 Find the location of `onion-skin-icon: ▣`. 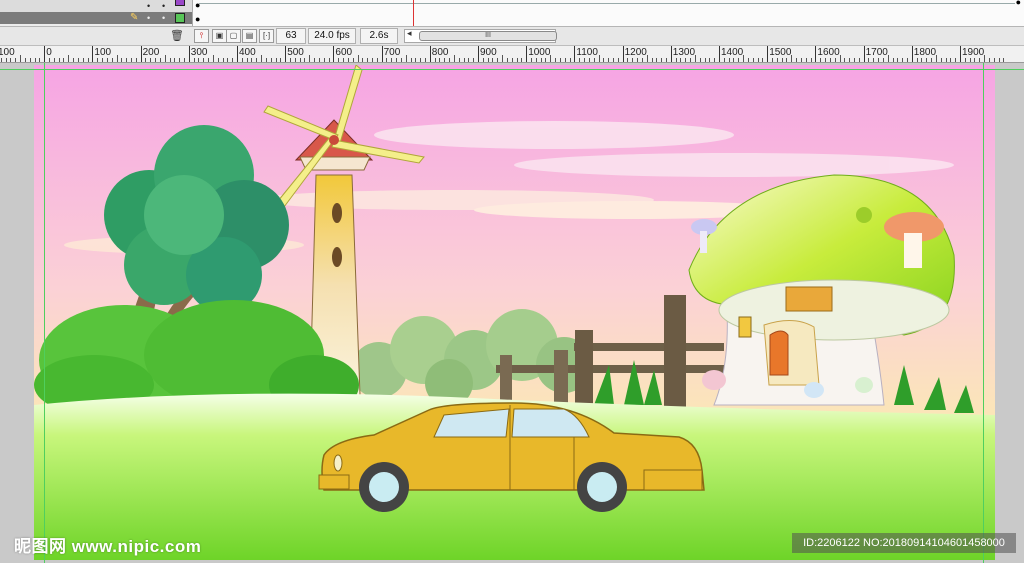

onion-skin-icon: ▣ is located at coordinates (219, 36).